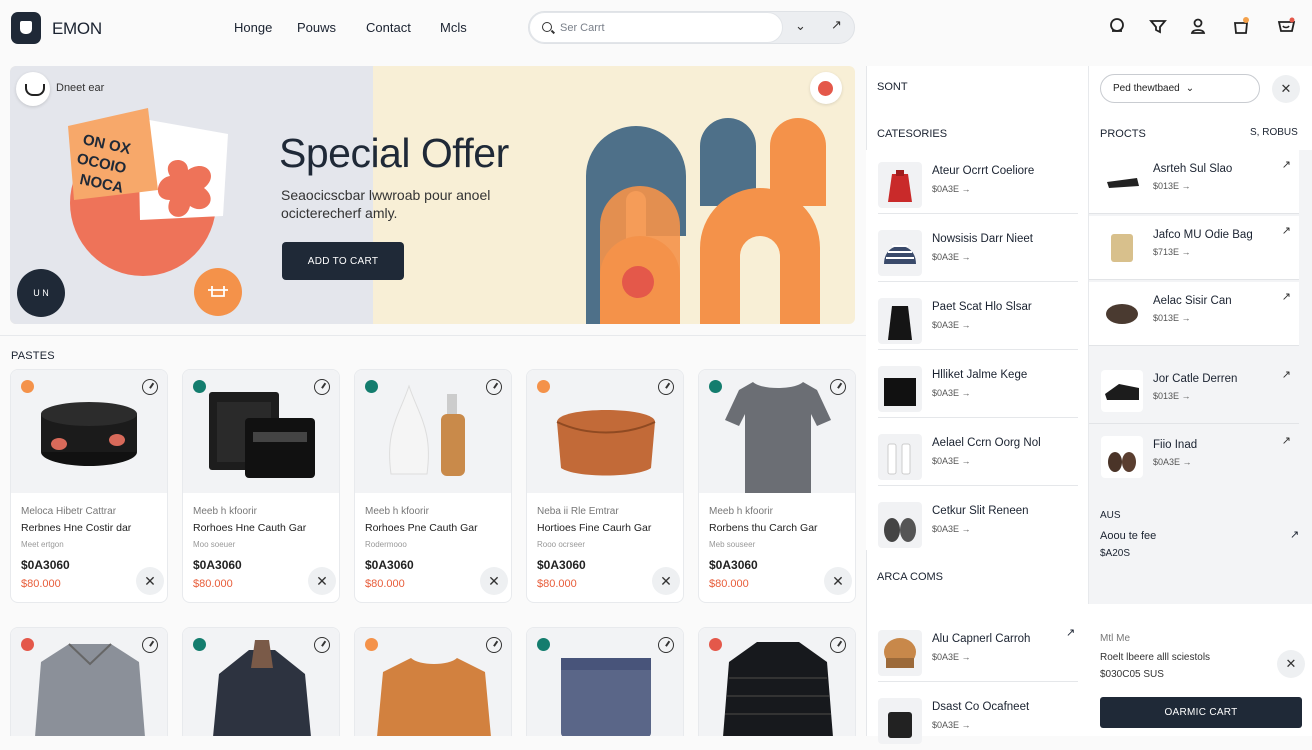  Describe the element at coordinates (900, 525) in the screenshot. I see `category-thumbnail` at that location.